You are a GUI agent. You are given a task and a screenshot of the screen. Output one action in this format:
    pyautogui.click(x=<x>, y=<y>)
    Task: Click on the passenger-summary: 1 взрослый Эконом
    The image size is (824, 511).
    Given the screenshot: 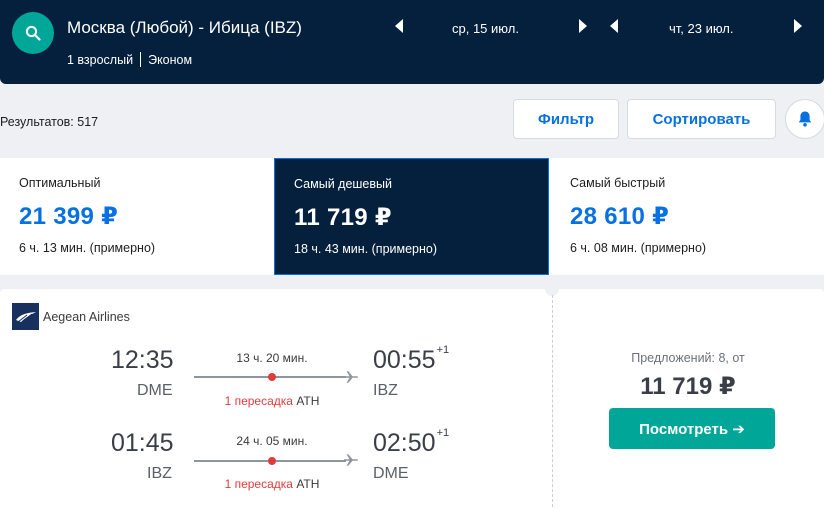 What is the action you would take?
    pyautogui.click(x=129, y=59)
    